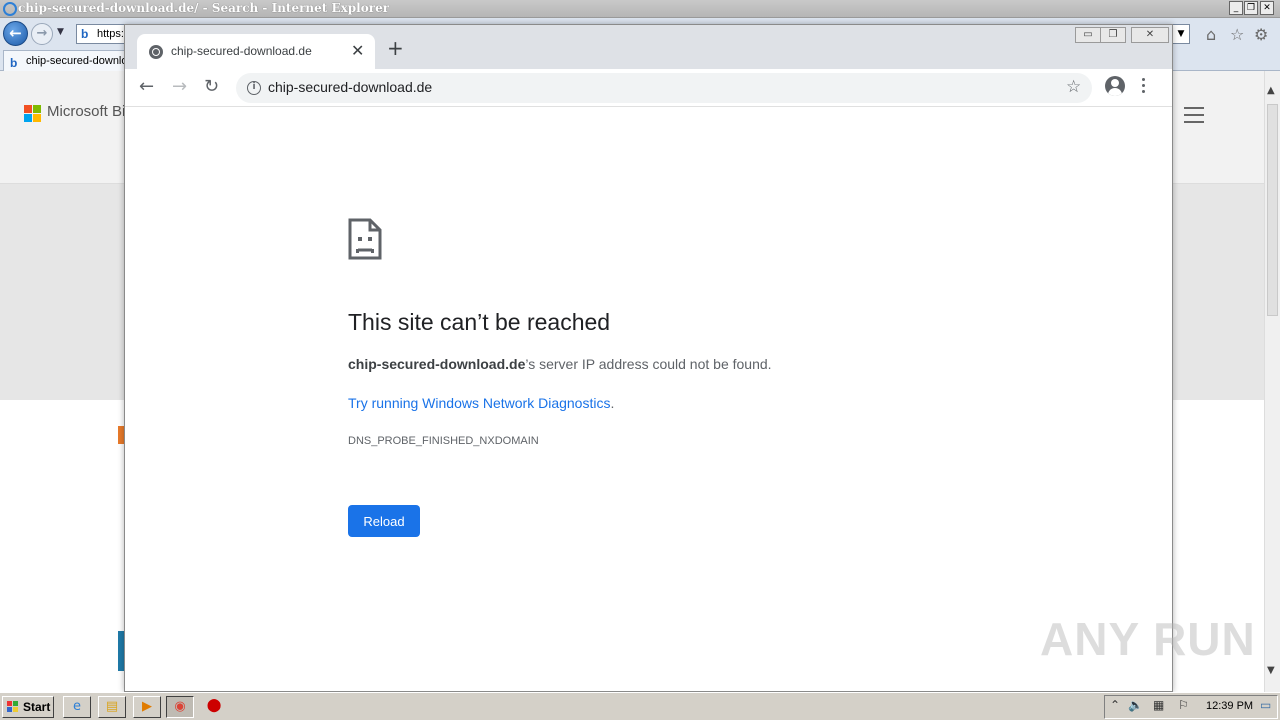 This screenshot has width=1280, height=720. What do you see at coordinates (110, 34) in the screenshot?
I see `ie-address-text: https:` at bounding box center [110, 34].